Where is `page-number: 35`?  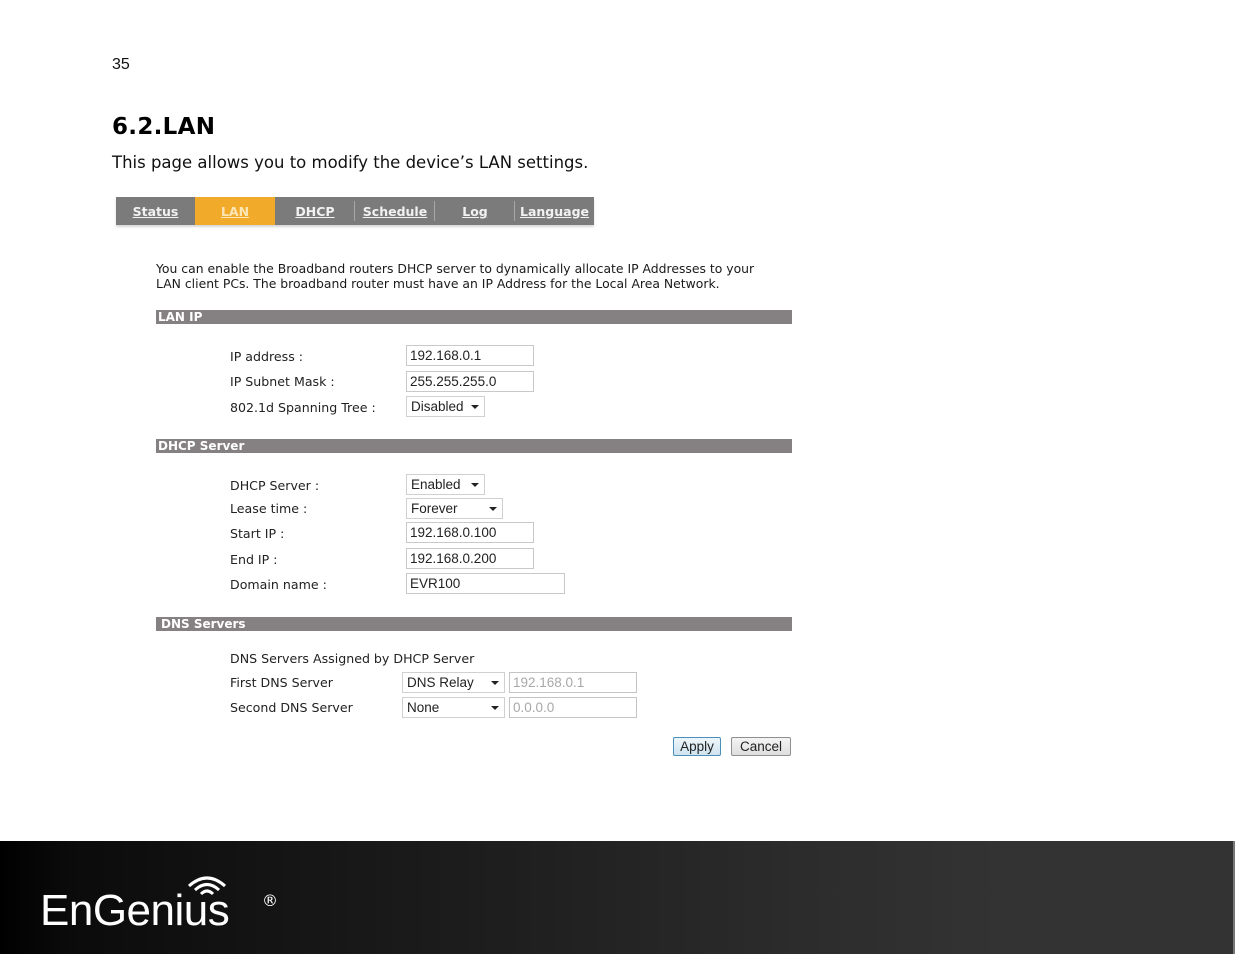 page-number: 35 is located at coordinates (121, 64).